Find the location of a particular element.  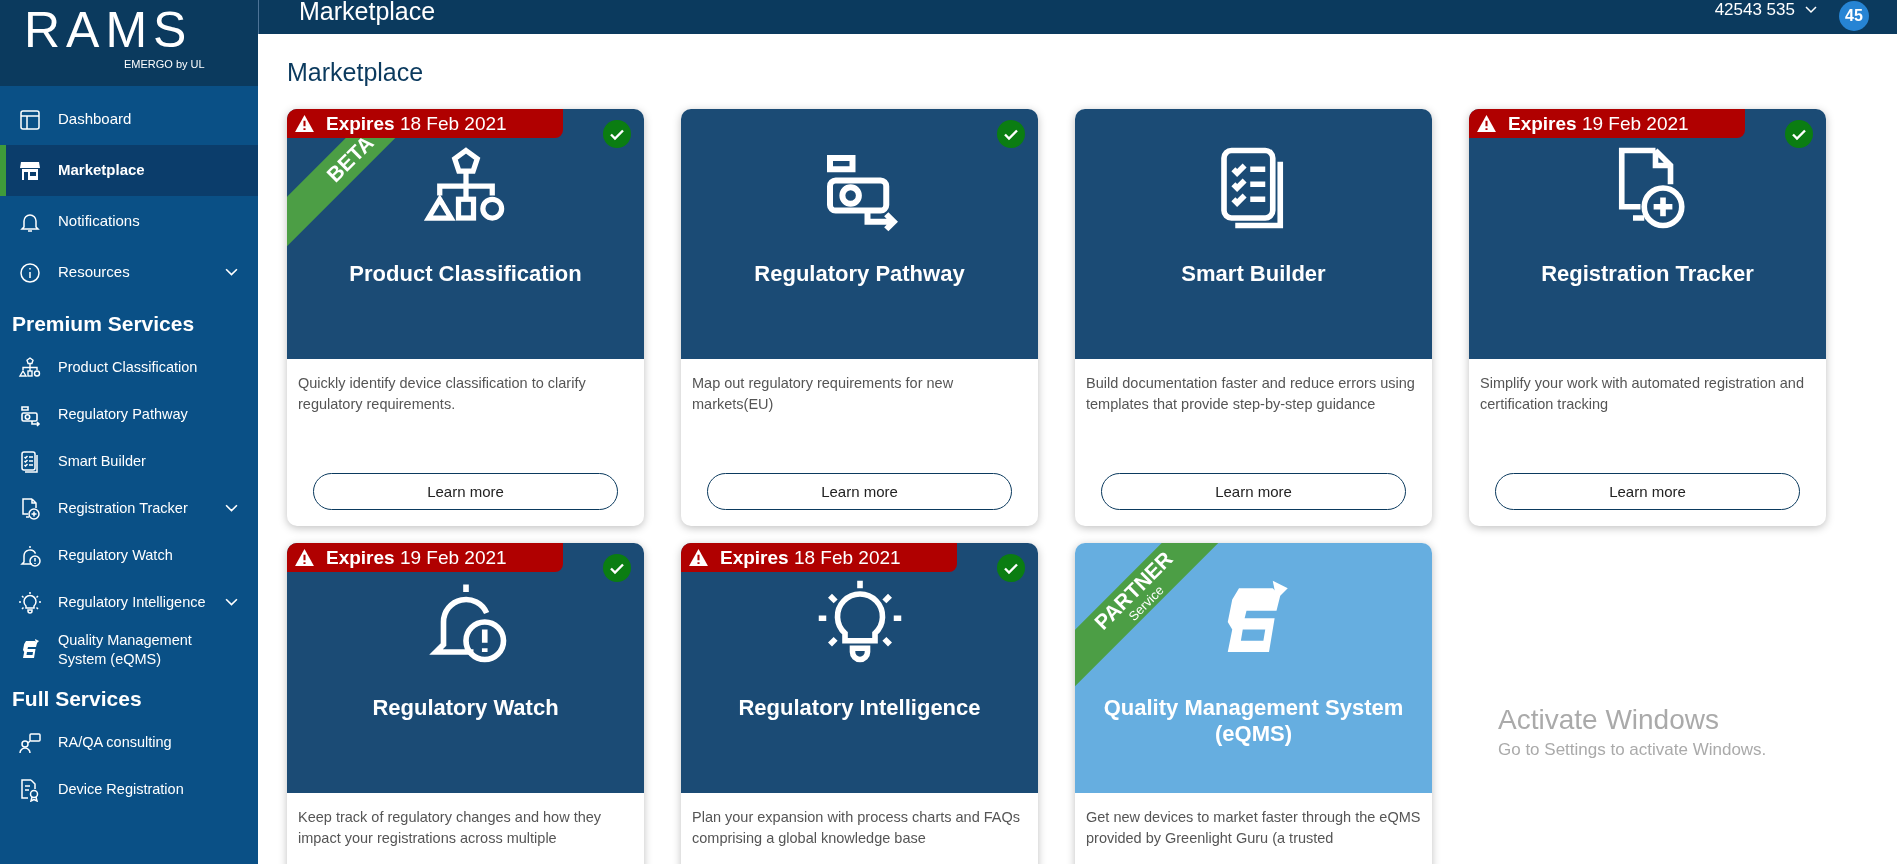

sidebar-item: Quality Management System (eQMS) is located at coordinates (129, 649).